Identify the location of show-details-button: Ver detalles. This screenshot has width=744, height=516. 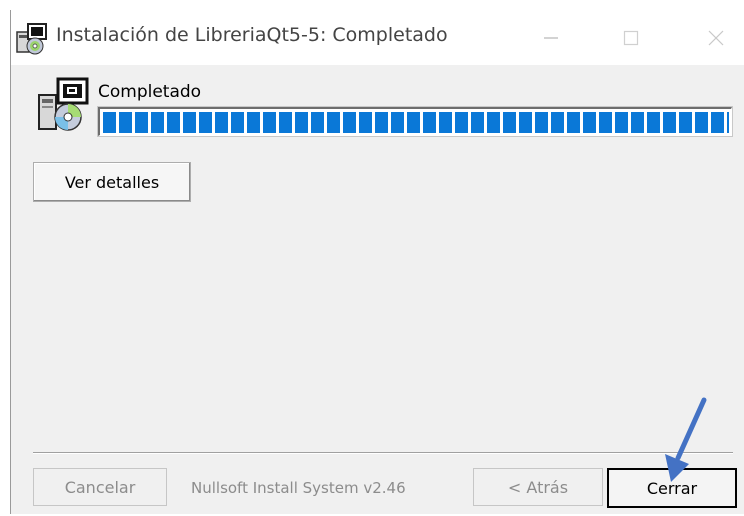
(112, 182).